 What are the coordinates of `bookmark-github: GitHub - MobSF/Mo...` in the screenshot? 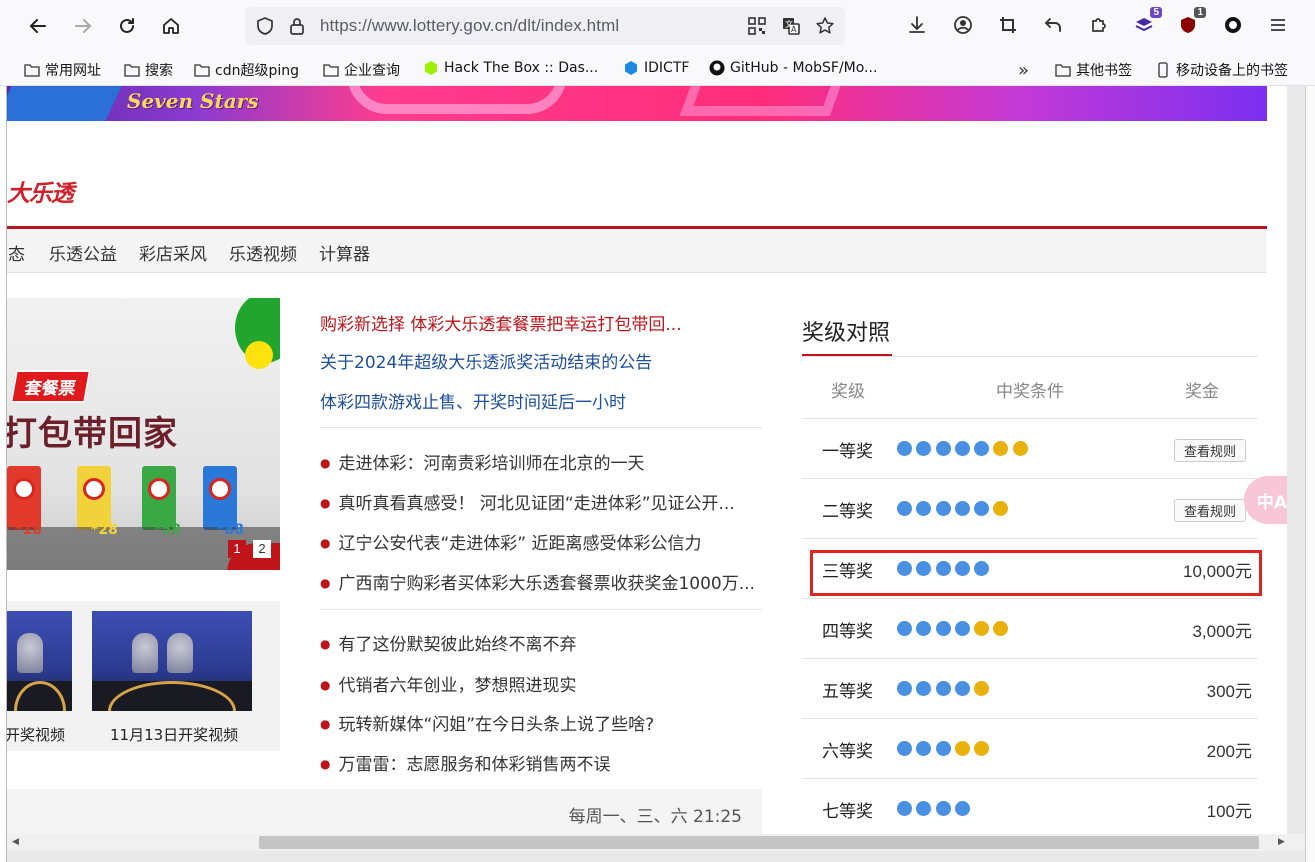 It's located at (793, 68).